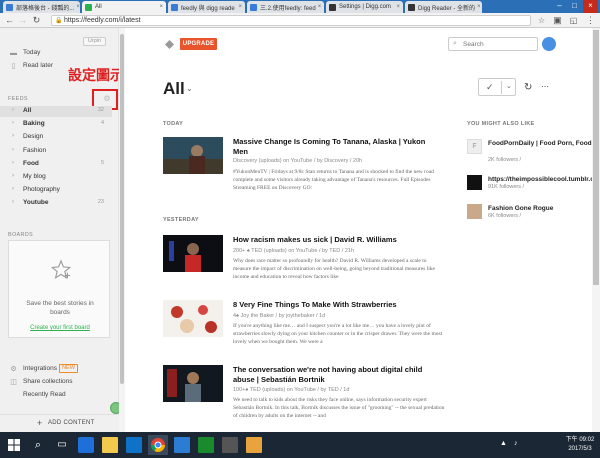  I want to click on search-field: ⌕, so click(493, 44).